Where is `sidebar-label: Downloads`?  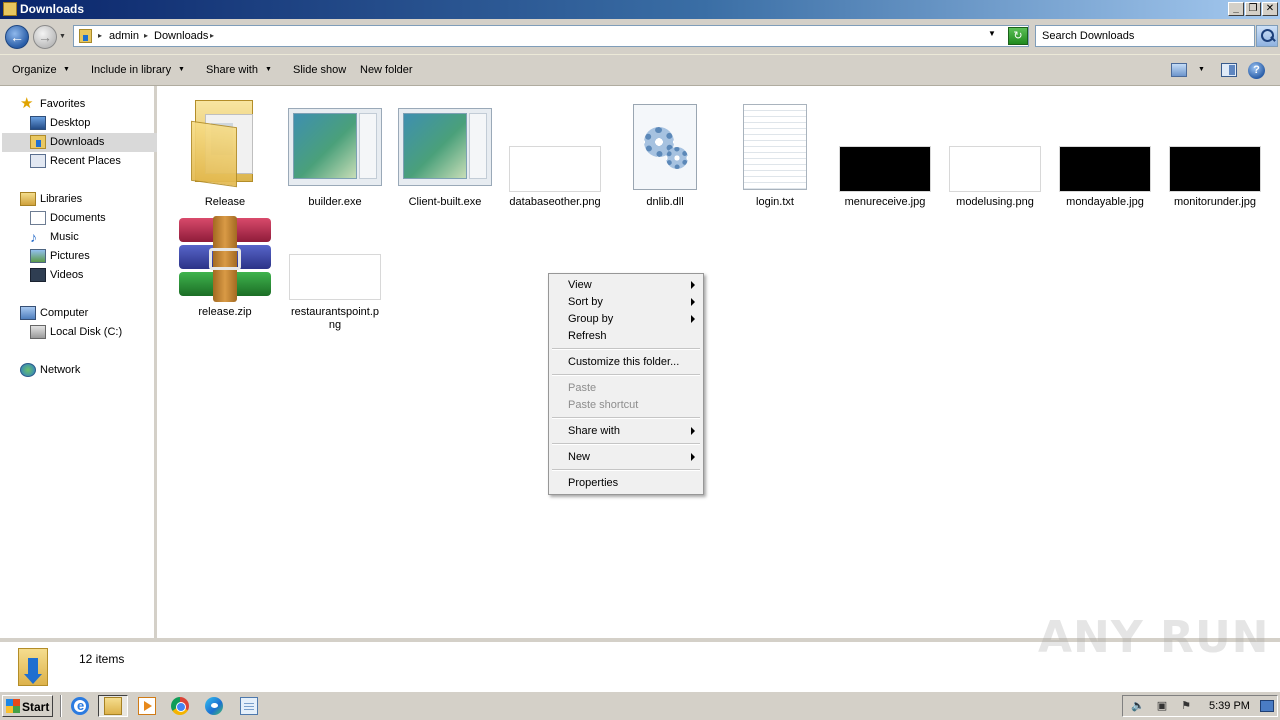 sidebar-label: Downloads is located at coordinates (77, 142).